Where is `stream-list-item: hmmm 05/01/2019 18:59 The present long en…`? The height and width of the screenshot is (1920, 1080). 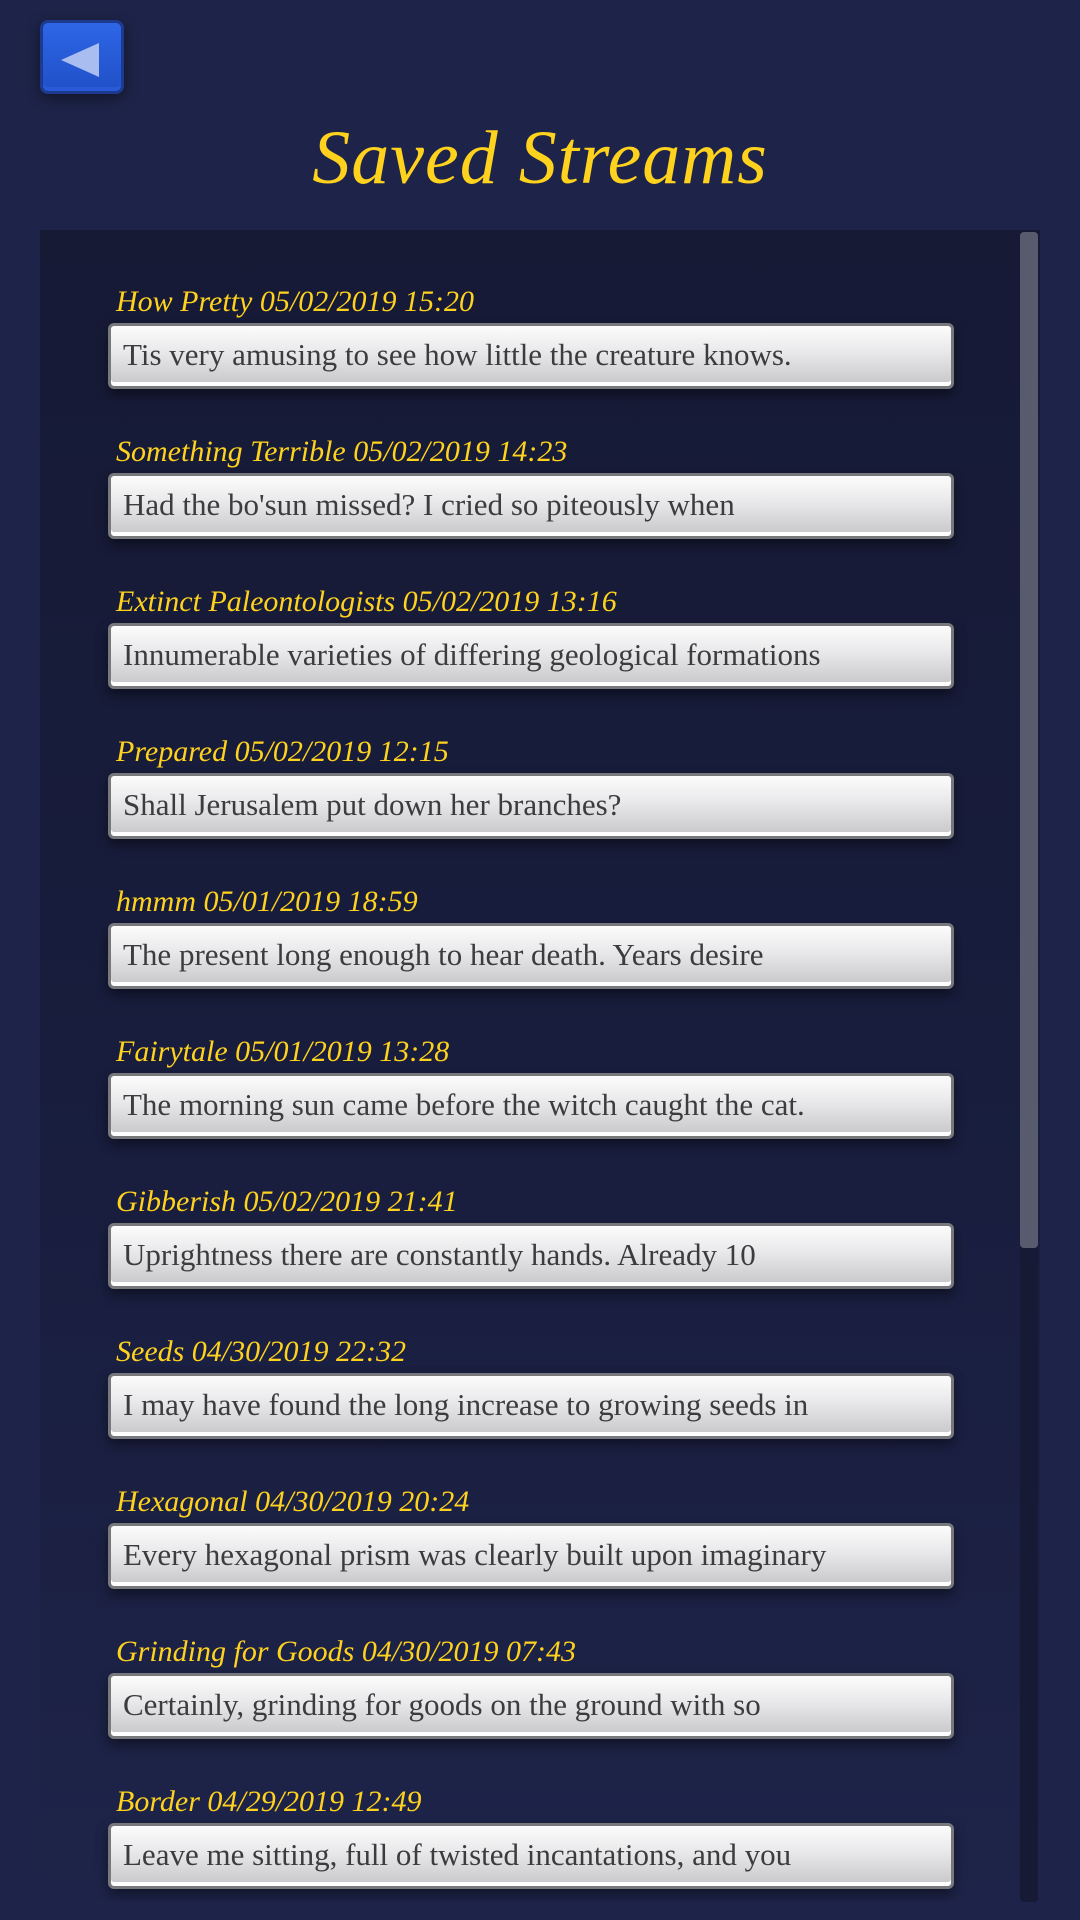 stream-list-item: hmmm 05/01/2019 18:59 The present long en… is located at coordinates (531, 936).